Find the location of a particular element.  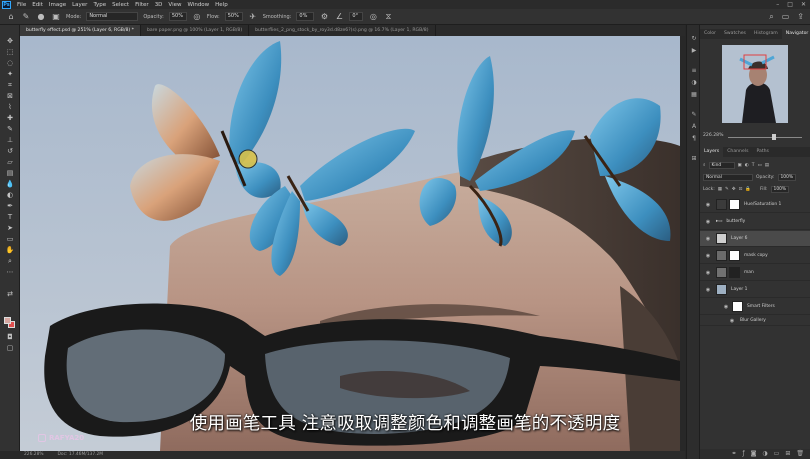

lasso-tool-icon: ◌ is located at coordinates (10, 63).